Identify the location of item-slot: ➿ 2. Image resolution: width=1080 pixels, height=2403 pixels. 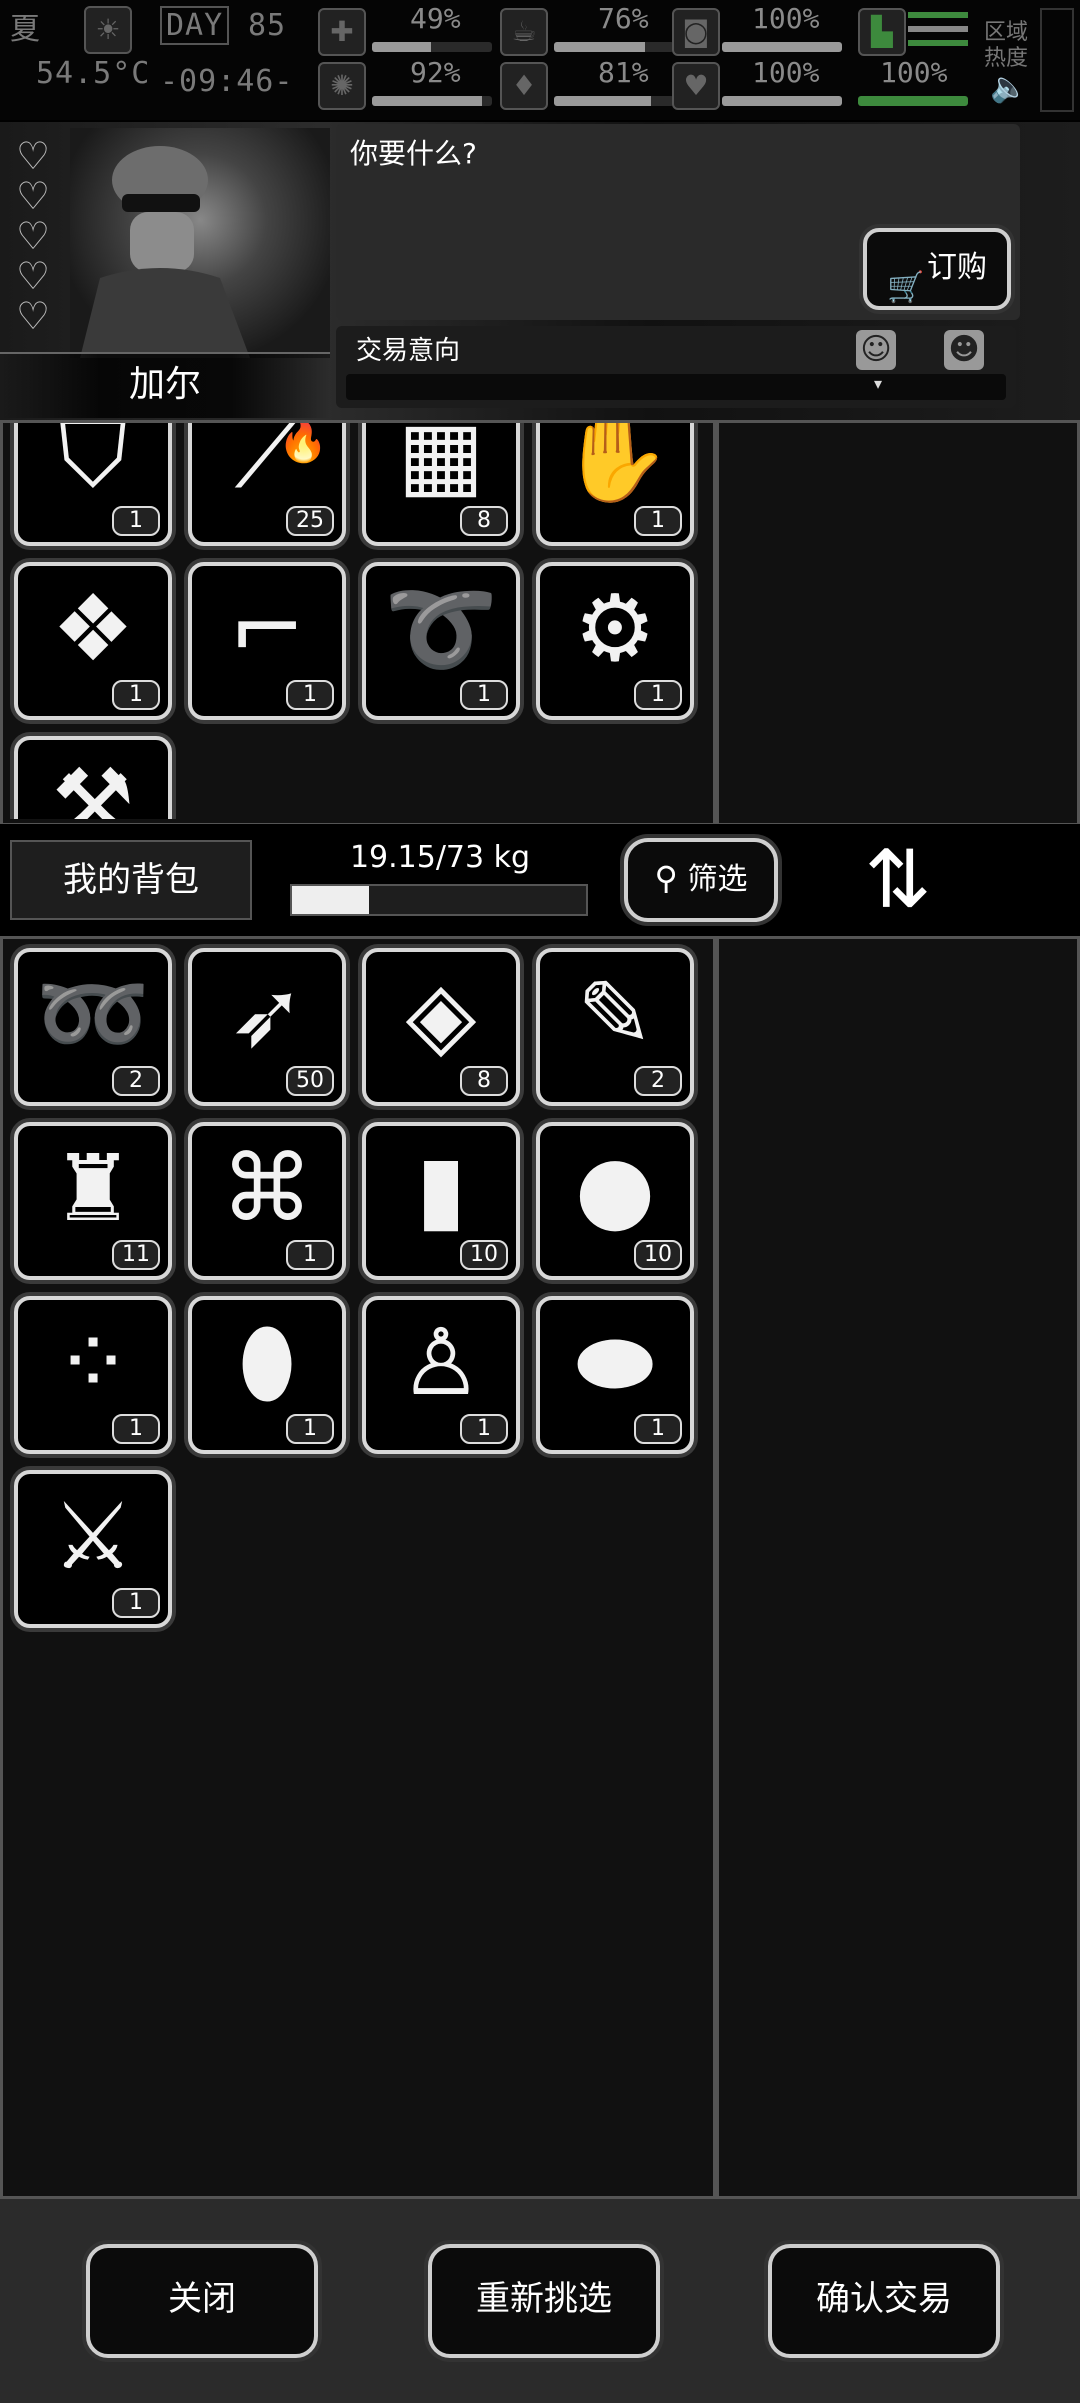
(93, 1027).